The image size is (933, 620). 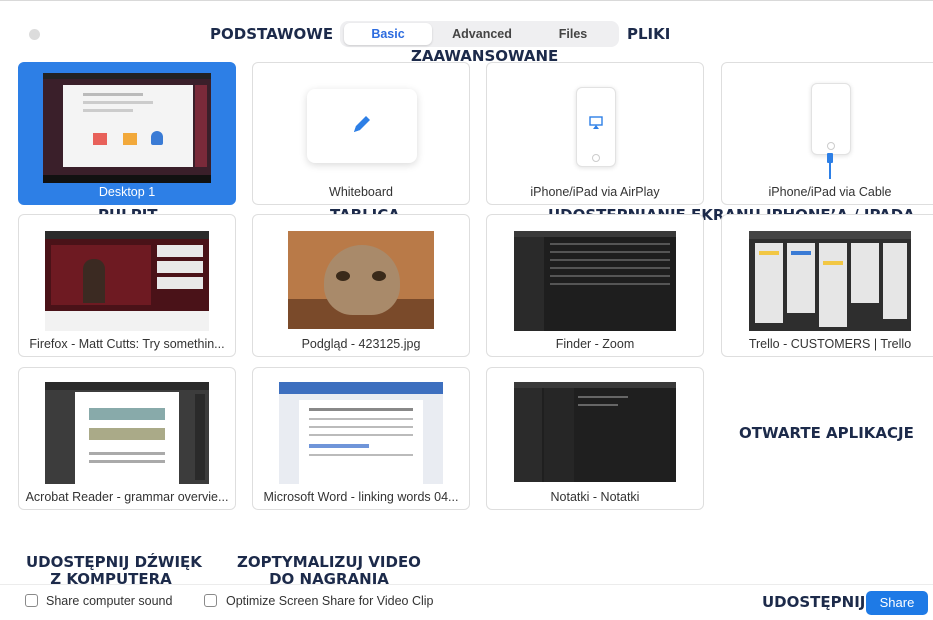 I want to click on share-tile-desktop: Desktop 1, so click(x=127, y=133).